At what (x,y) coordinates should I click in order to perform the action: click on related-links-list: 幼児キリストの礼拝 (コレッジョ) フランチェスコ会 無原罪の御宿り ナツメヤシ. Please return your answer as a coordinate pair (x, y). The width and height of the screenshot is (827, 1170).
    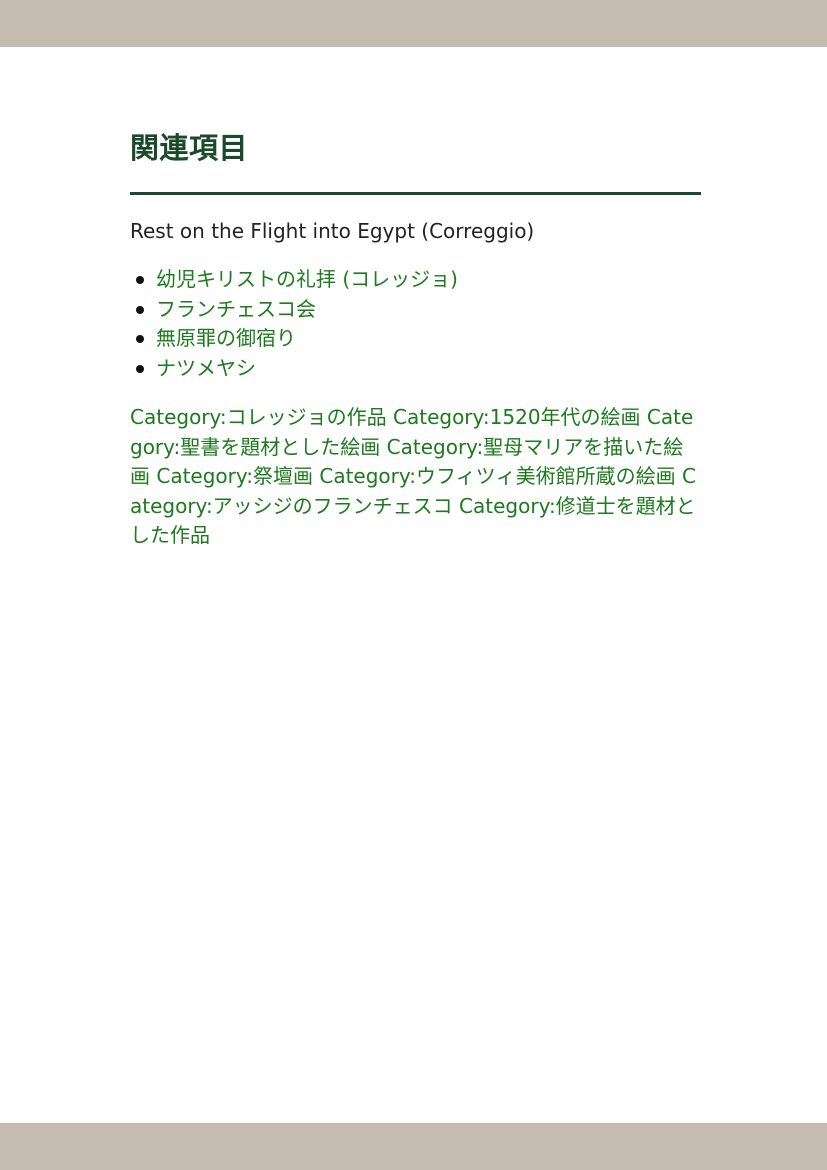
    Looking at the image, I should click on (415, 324).